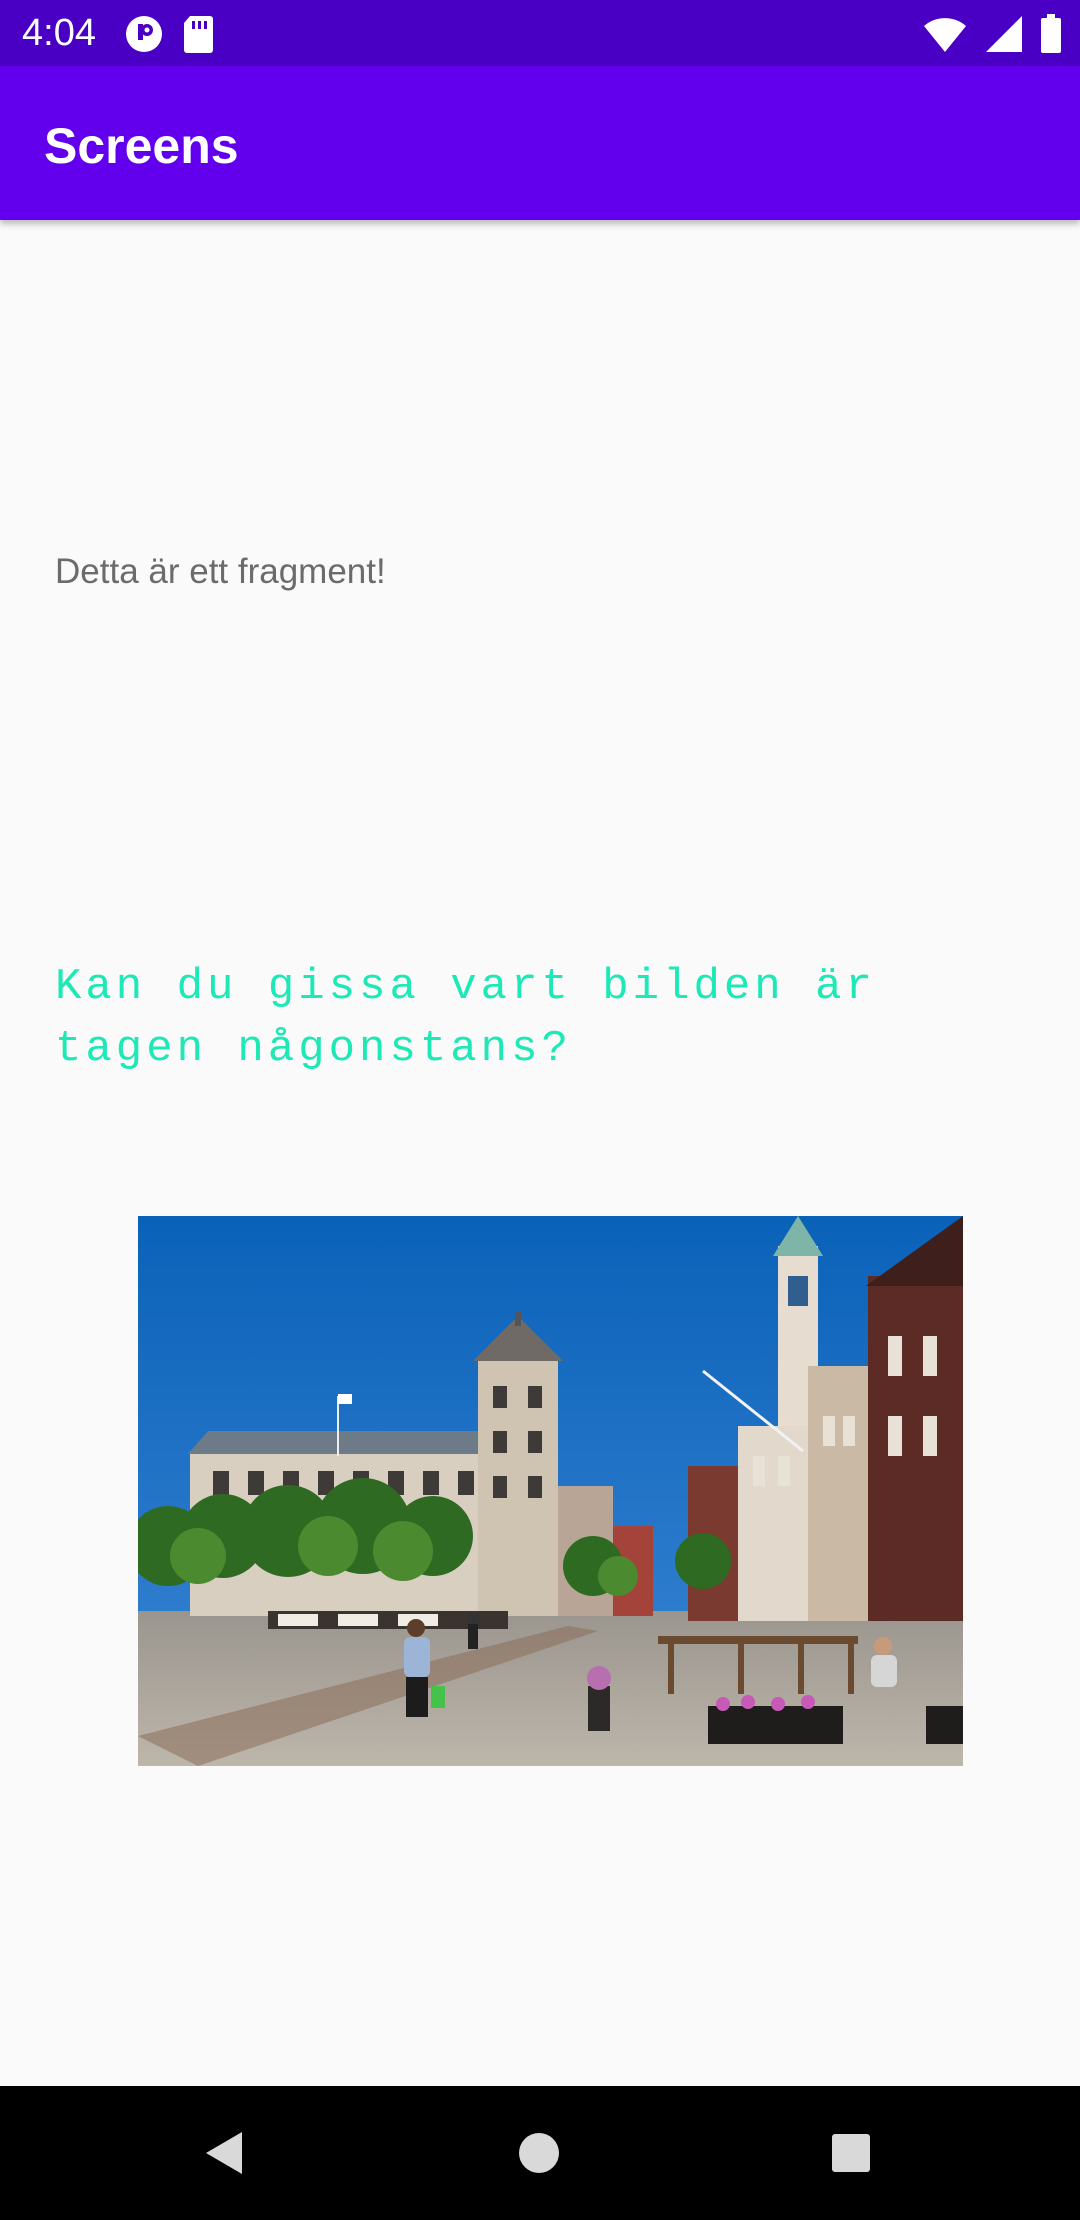 This screenshot has height=2220, width=1080. What do you see at coordinates (144, 36) in the screenshot?
I see `app-notification-icon` at bounding box center [144, 36].